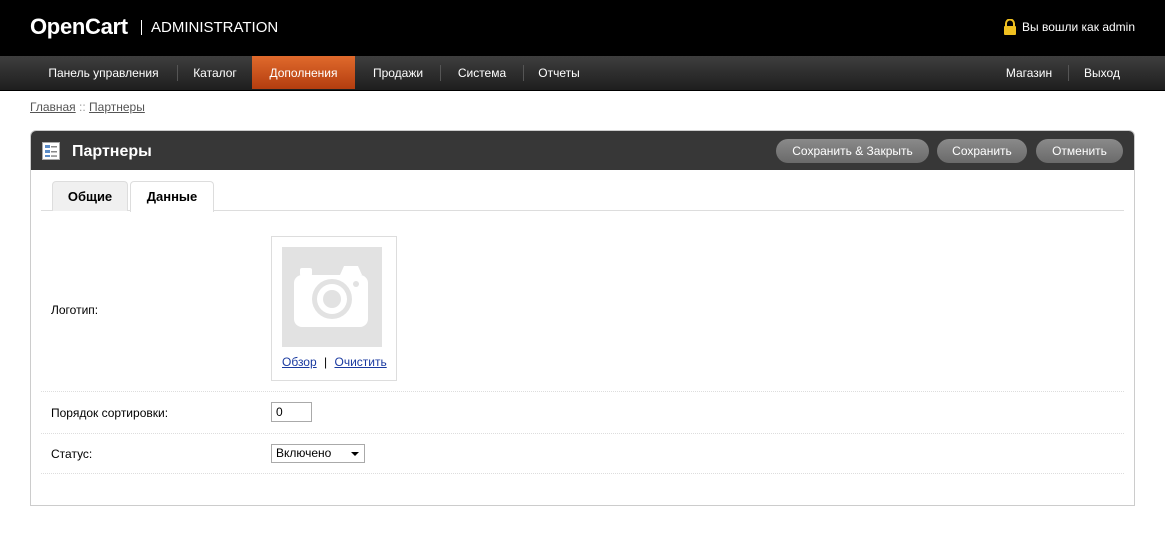 The width and height of the screenshot is (1165, 536). Describe the element at coordinates (72, 454) in the screenshot. I see `status-label: Статус:` at that location.